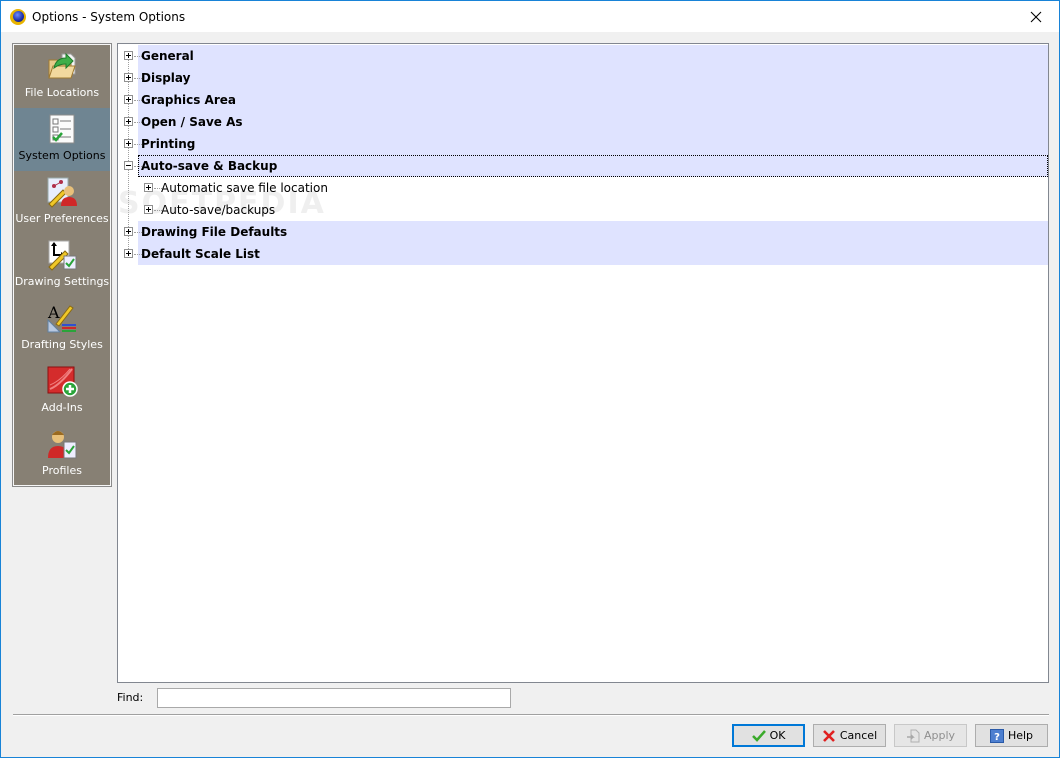 The width and height of the screenshot is (1060, 758). What do you see at coordinates (930, 735) in the screenshot?
I see `apply-button: Apply` at bounding box center [930, 735].